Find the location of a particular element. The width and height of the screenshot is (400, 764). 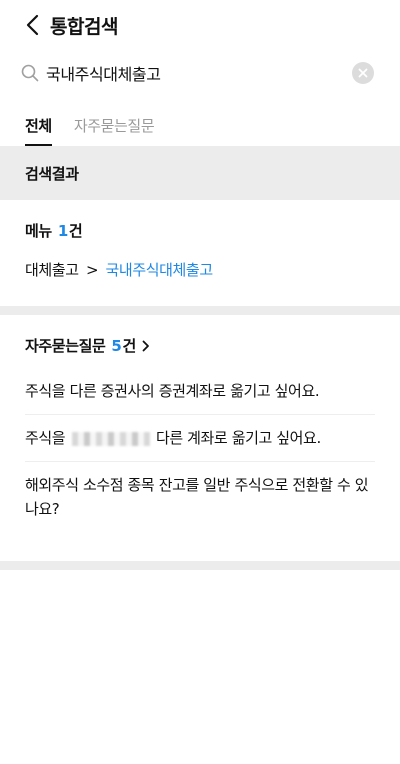

back-button is located at coordinates (32, 25).